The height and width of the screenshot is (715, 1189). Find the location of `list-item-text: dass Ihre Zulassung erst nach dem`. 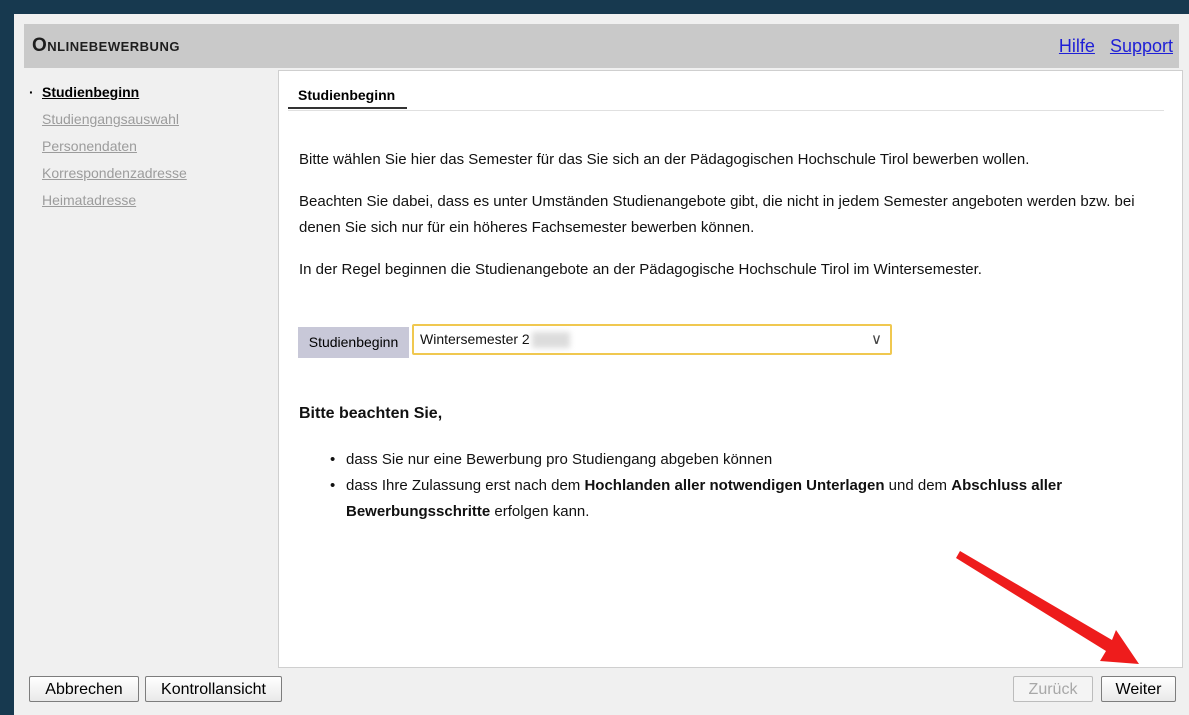

list-item-text: dass Ihre Zulassung erst nach dem is located at coordinates (465, 485).